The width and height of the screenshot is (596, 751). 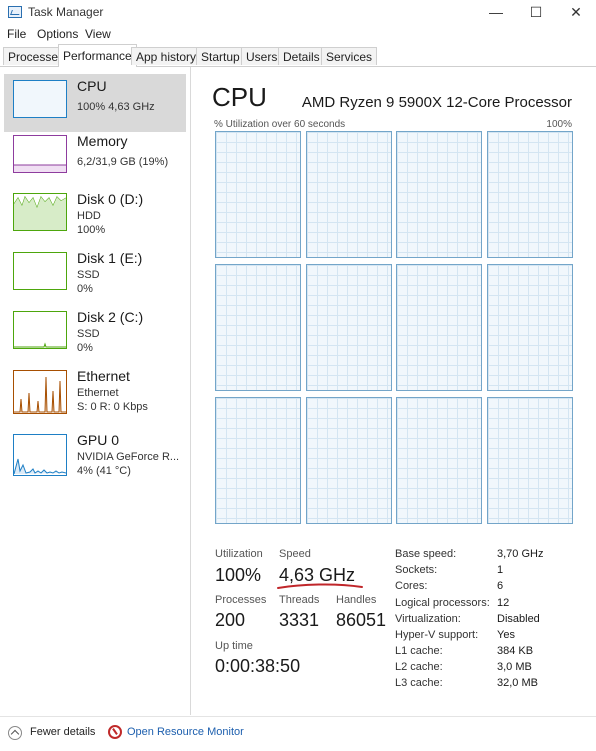 What do you see at coordinates (426, 554) in the screenshot?
I see `base-speed-label: Base speed:` at bounding box center [426, 554].